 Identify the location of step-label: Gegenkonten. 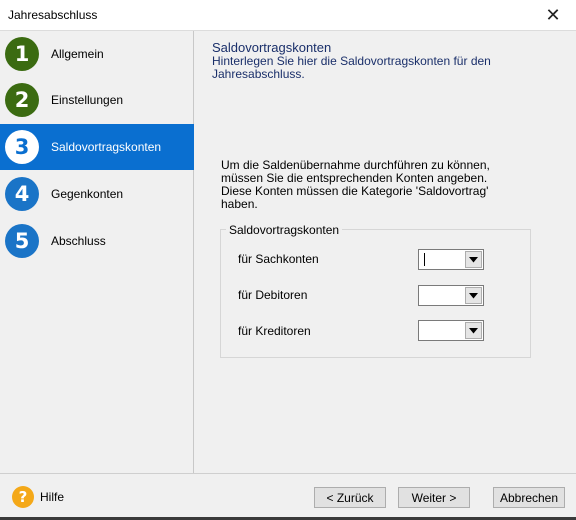
(87, 194).